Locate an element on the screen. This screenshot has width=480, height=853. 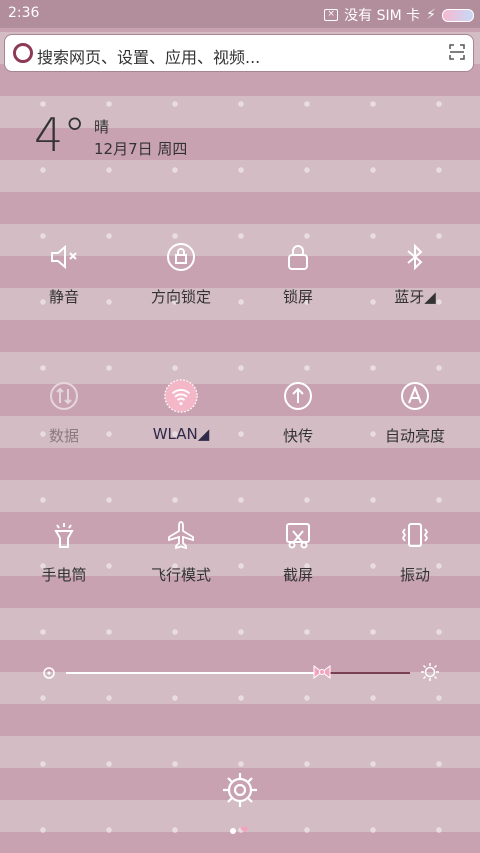
page-indicator: ❤ is located at coordinates (239, 831).